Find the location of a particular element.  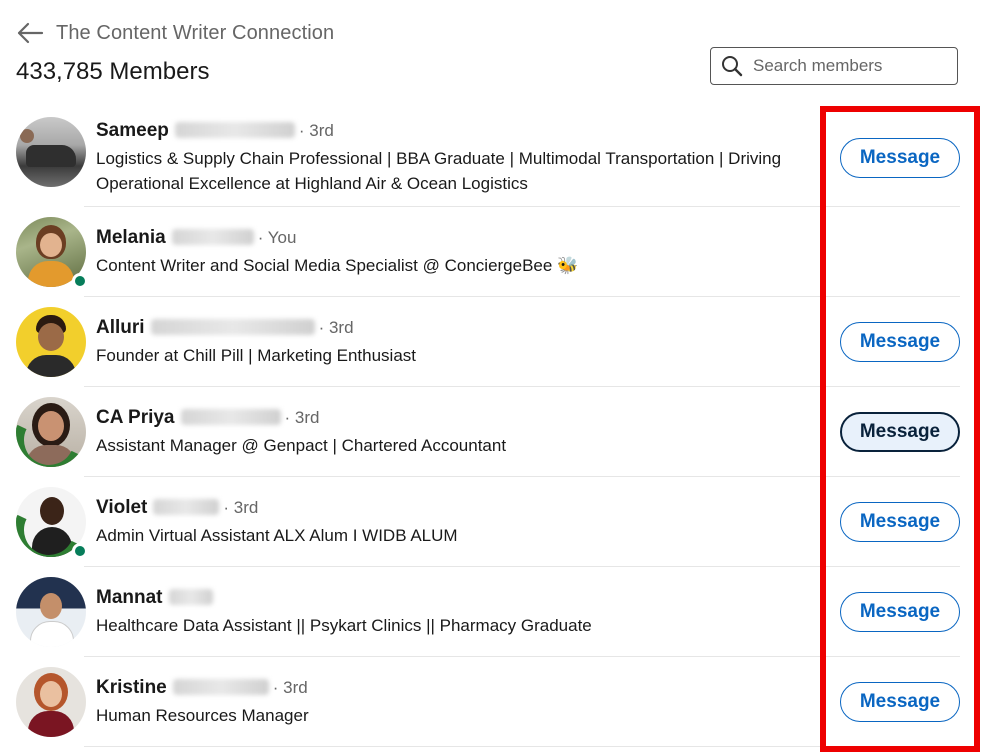

member-count: 433,785 Members is located at coordinates (113, 71).